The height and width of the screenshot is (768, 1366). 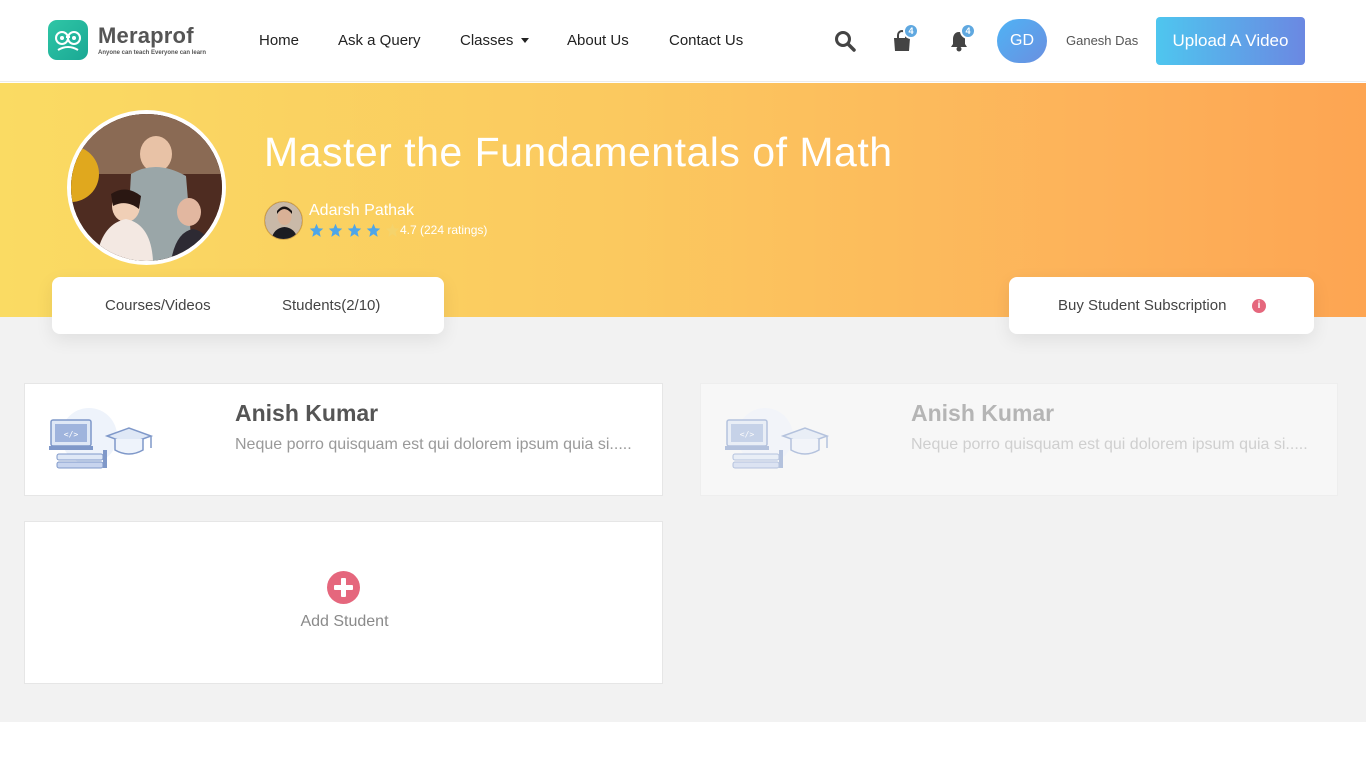 What do you see at coordinates (487, 40) in the screenshot?
I see `nav-classes-label: Classes` at bounding box center [487, 40].